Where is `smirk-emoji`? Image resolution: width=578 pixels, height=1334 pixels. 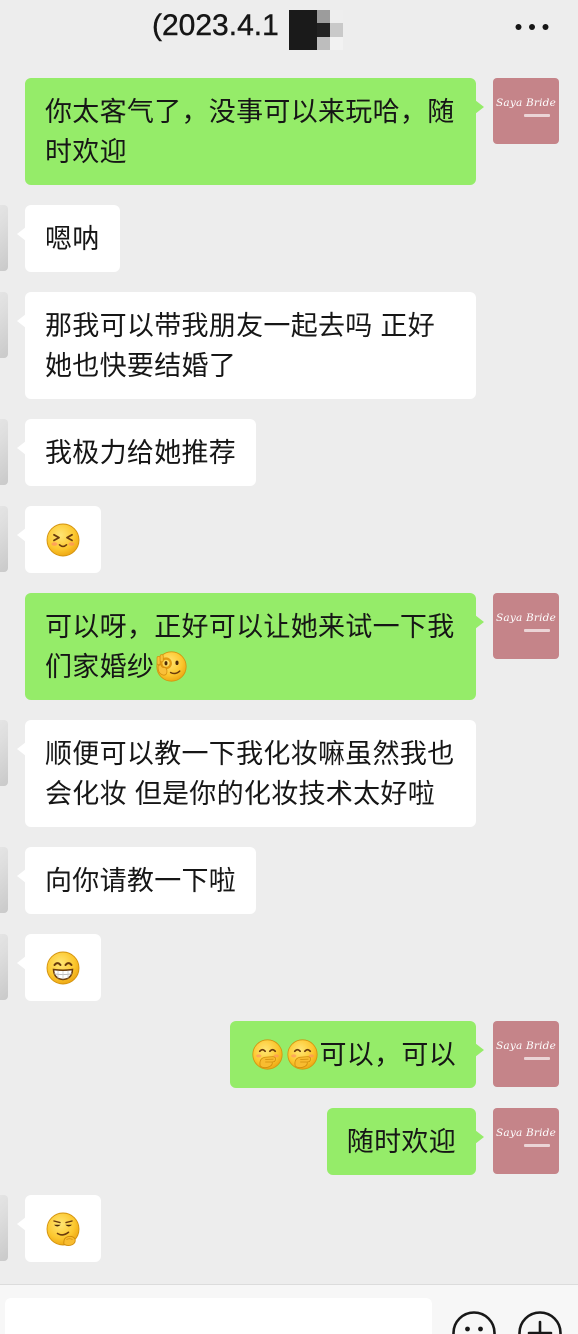
smirk-emoji is located at coordinates (63, 1228).